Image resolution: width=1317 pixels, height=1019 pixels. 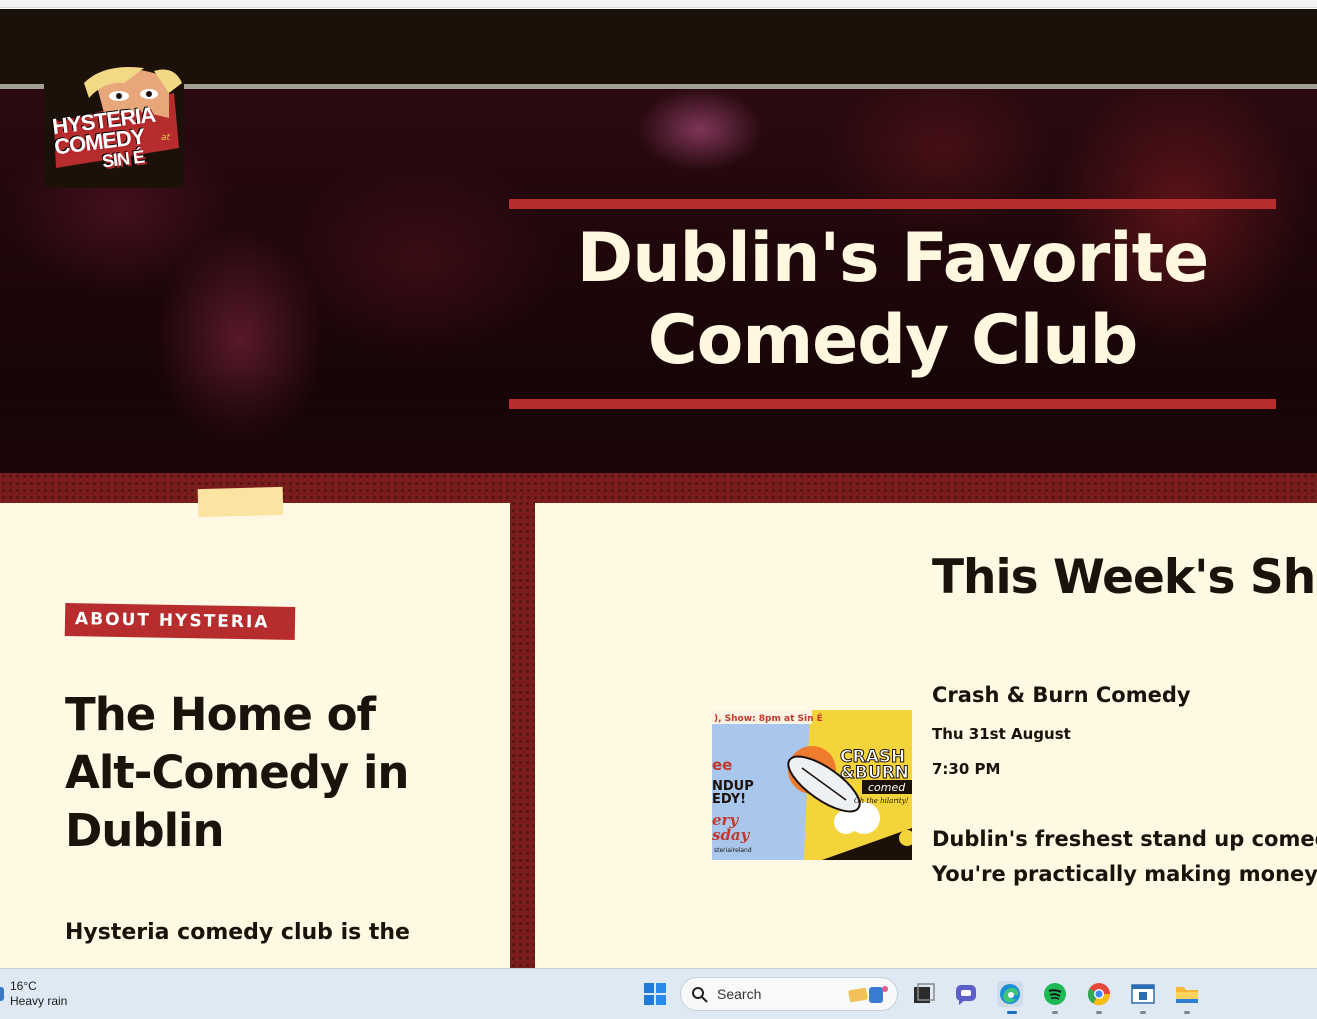 I want to click on hero-shade, so click(x=658, y=421).